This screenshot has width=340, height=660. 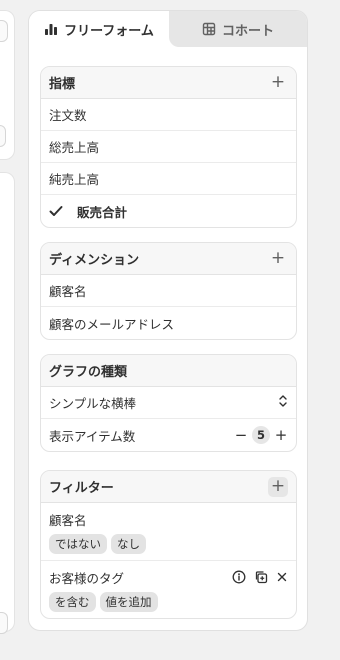 What do you see at coordinates (87, 578) in the screenshot?
I see `filter-label: お客様のタグ` at bounding box center [87, 578].